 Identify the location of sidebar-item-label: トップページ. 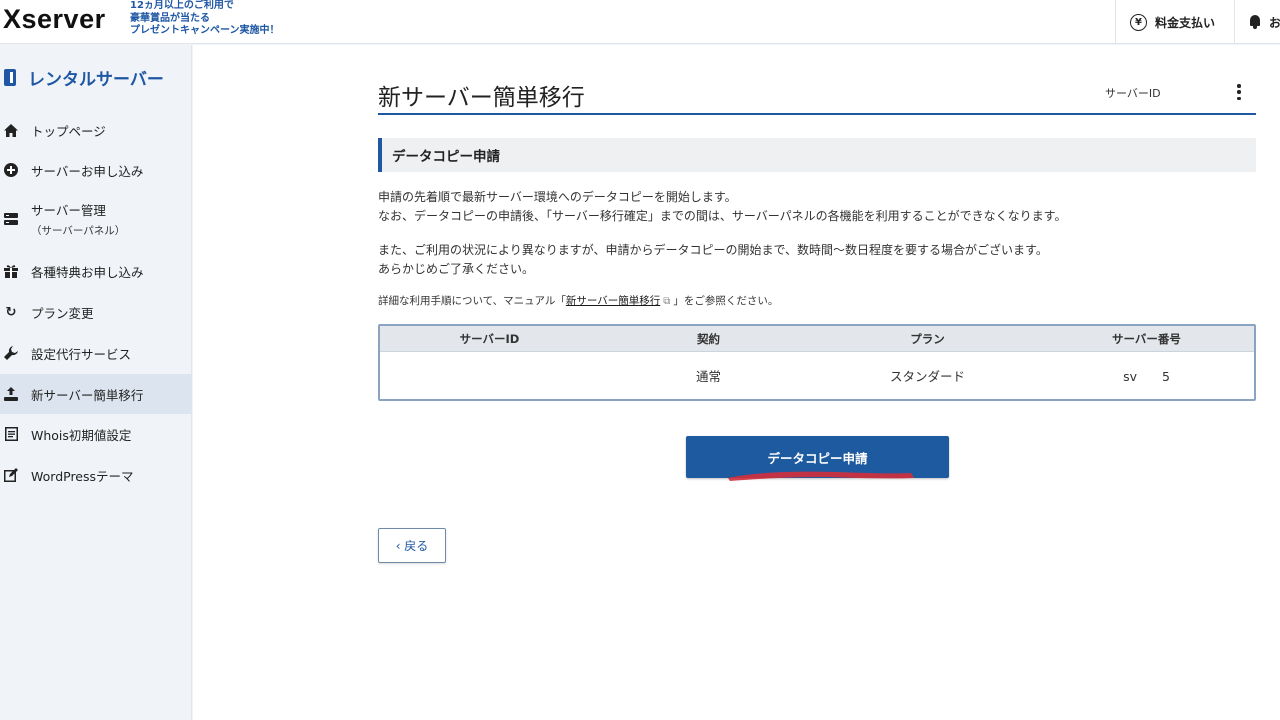
(68, 131).